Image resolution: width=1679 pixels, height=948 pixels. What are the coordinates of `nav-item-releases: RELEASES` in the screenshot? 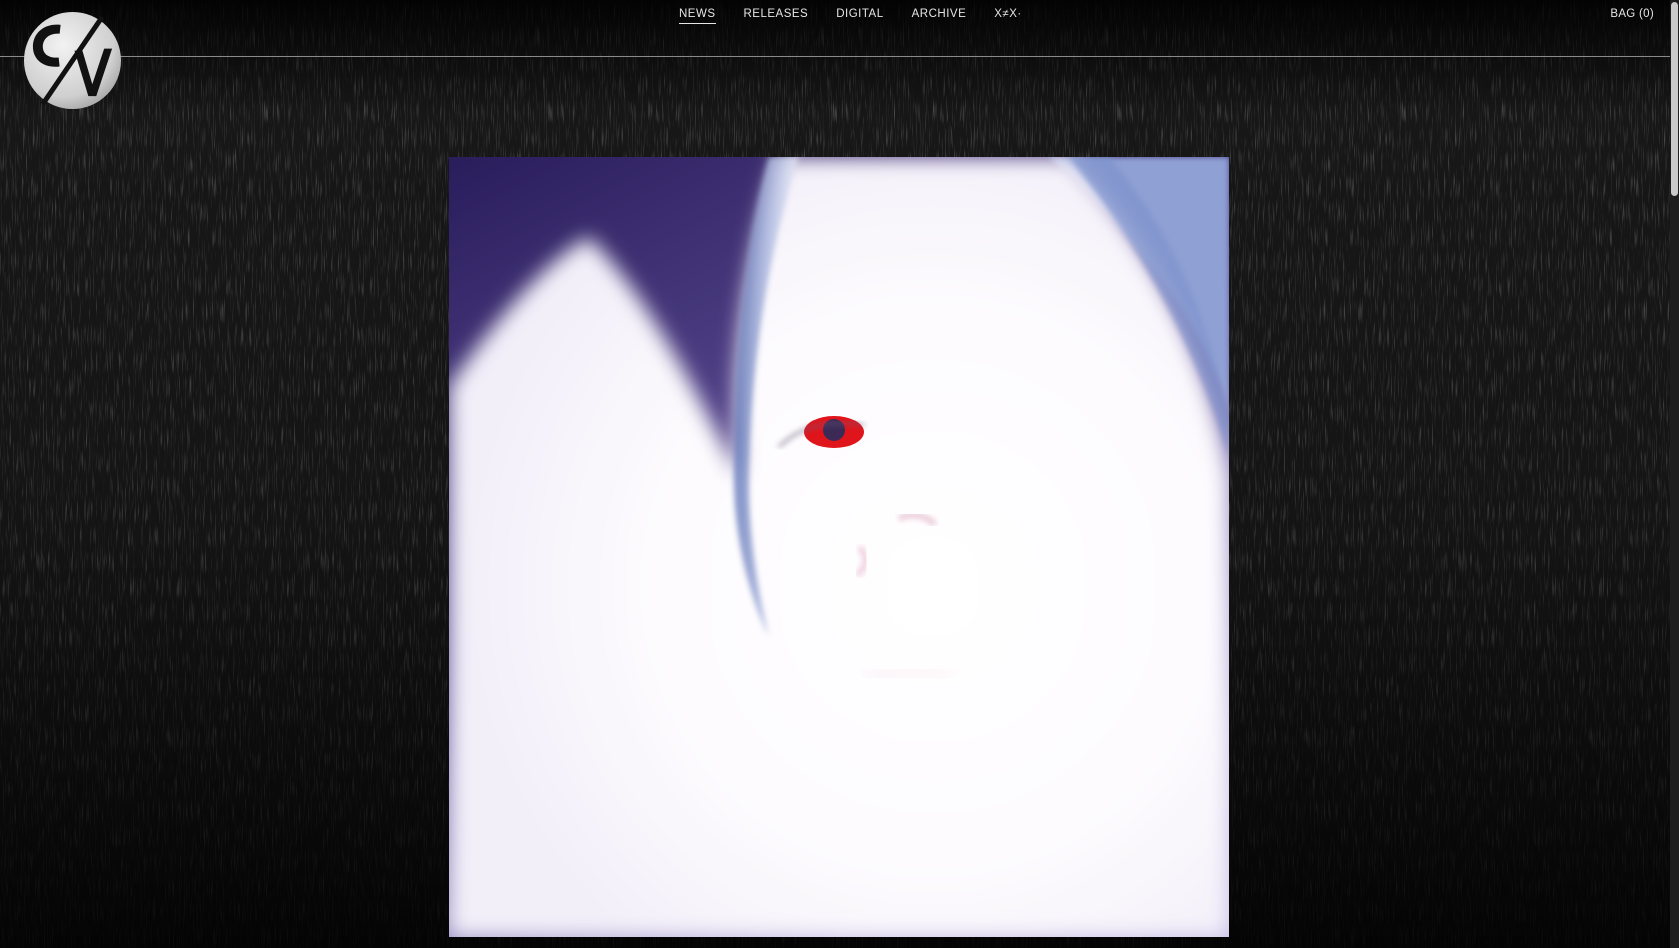 It's located at (776, 16).